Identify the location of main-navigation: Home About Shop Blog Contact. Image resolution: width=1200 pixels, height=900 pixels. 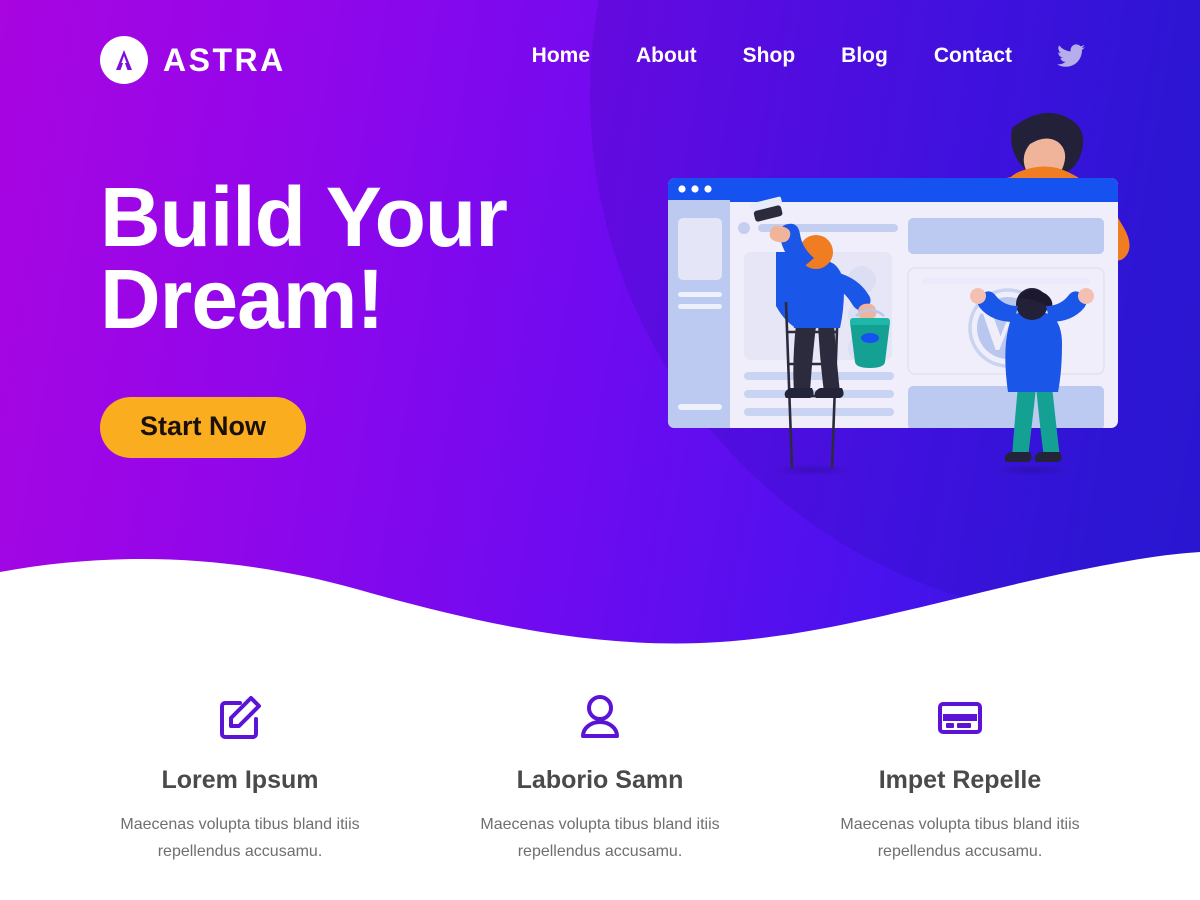
(808, 56).